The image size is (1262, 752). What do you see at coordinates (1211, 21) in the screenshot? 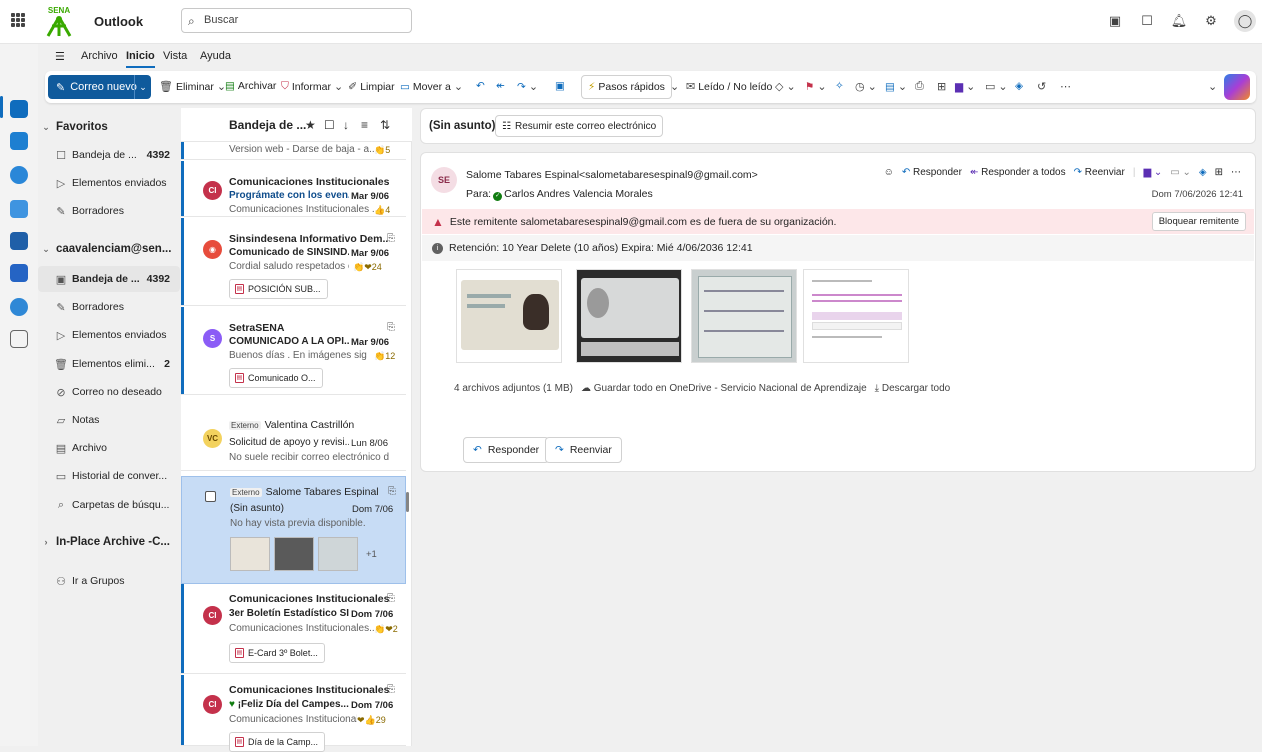
I see `gear-icon: ⚙` at bounding box center [1211, 21].